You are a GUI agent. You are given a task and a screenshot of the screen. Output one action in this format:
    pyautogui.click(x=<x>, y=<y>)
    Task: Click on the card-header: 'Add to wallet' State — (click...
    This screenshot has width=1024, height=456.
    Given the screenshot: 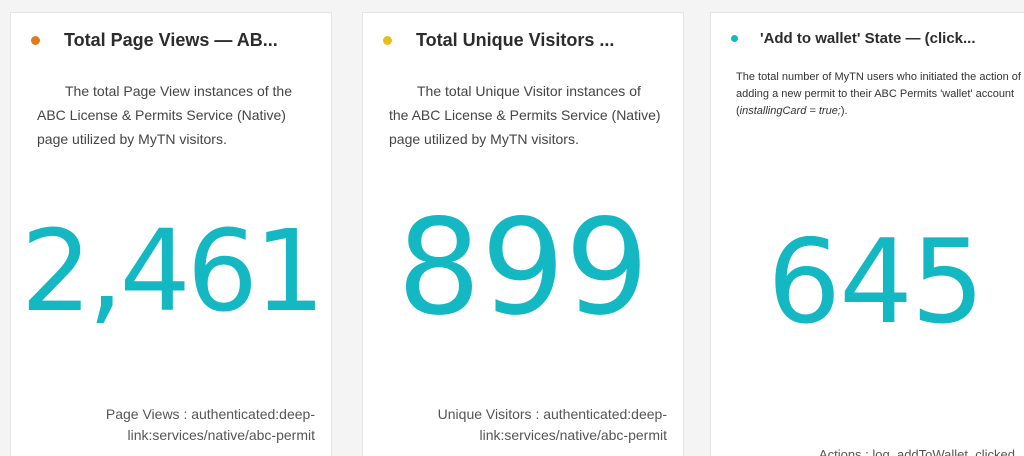 What is the action you would take?
    pyautogui.click(x=877, y=38)
    